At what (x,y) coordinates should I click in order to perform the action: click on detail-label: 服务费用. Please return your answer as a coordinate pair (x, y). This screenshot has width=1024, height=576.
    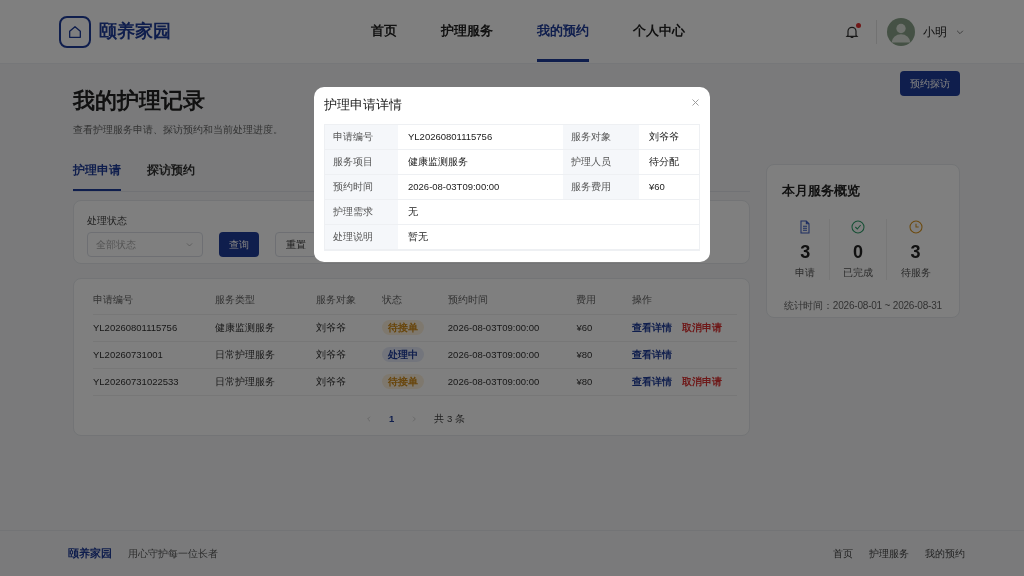
    Looking at the image, I should click on (601, 187).